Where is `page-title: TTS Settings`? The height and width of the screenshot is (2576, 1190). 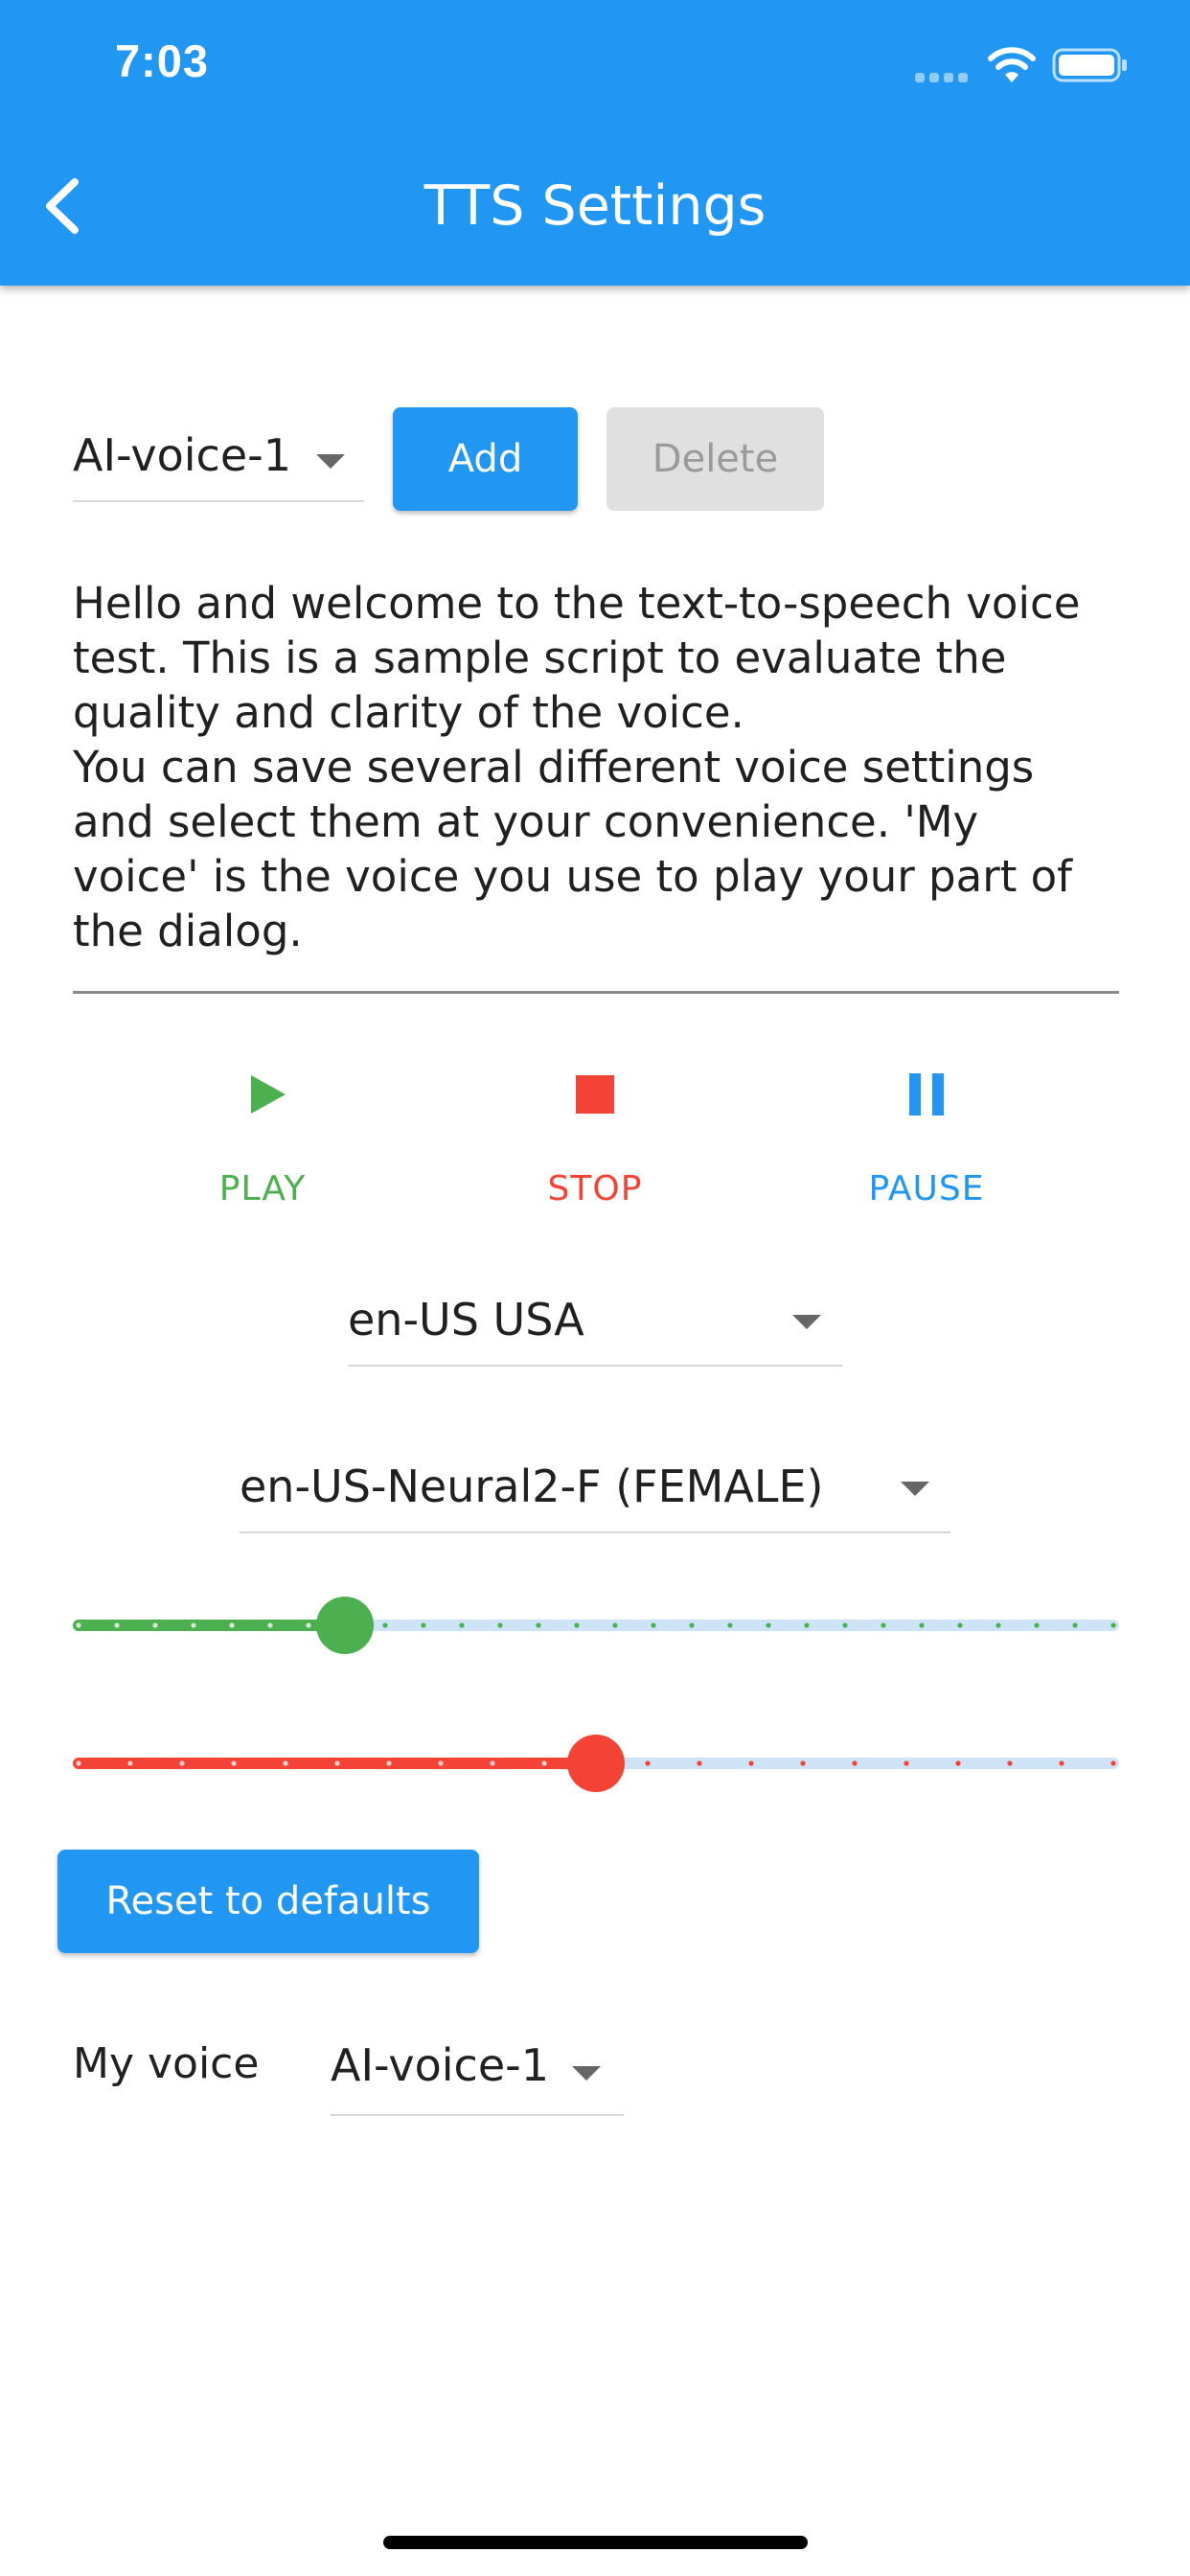
page-title: TTS Settings is located at coordinates (595, 206).